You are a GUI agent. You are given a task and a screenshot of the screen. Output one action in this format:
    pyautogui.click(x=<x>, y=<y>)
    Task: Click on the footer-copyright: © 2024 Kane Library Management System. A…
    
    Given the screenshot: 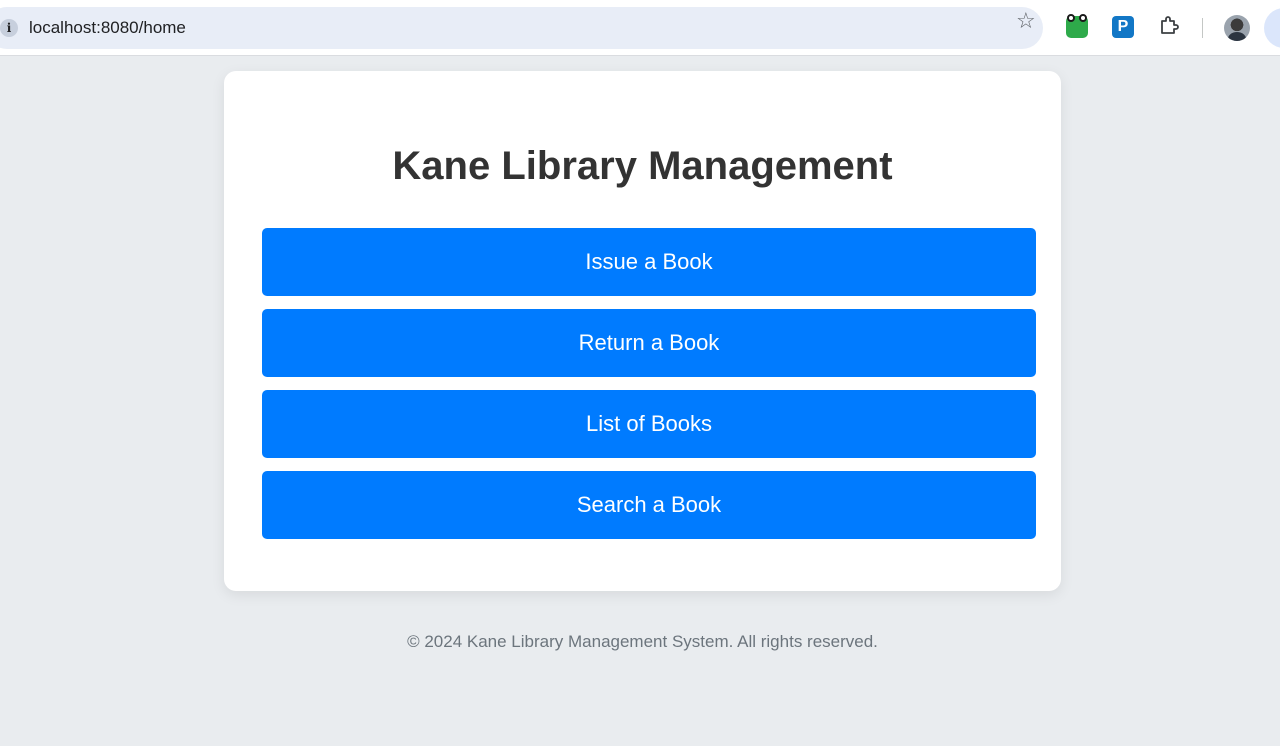 What is the action you would take?
    pyautogui.click(x=642, y=641)
    